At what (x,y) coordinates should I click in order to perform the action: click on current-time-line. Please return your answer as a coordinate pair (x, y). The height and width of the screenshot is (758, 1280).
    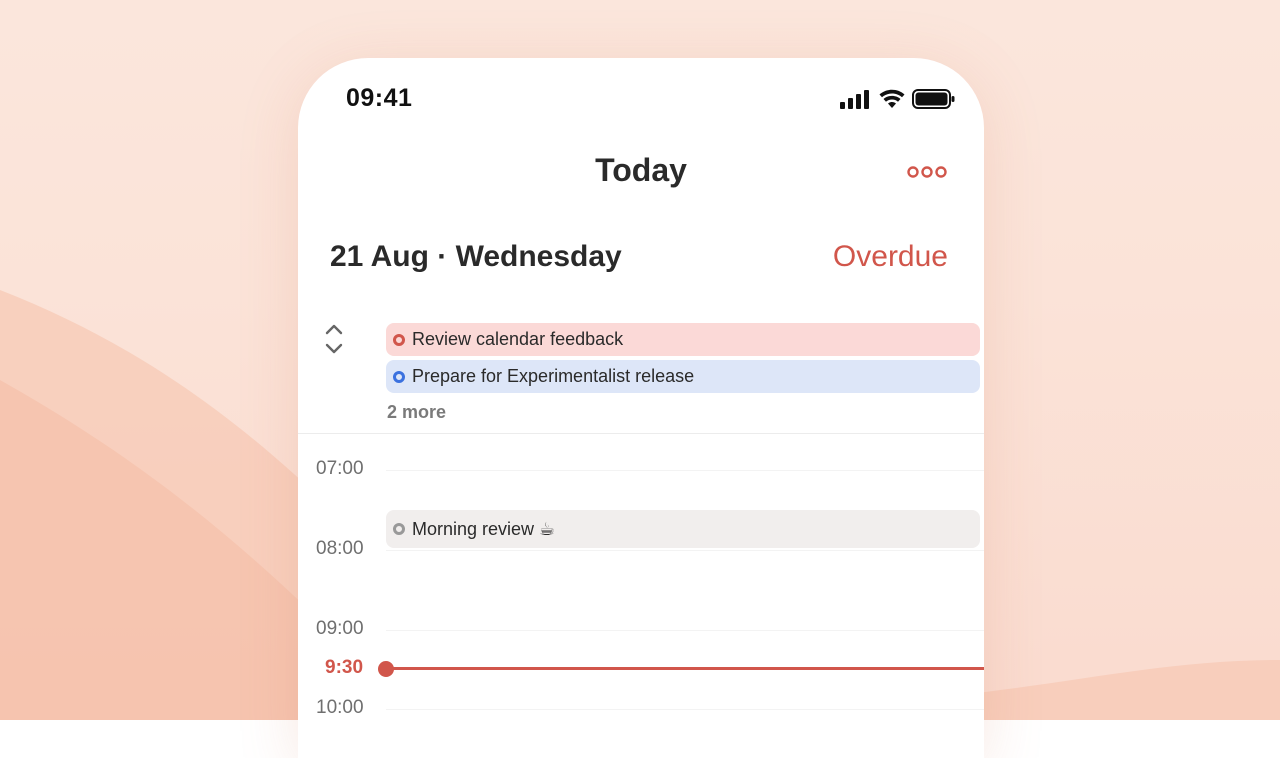
    Looking at the image, I should click on (687, 668).